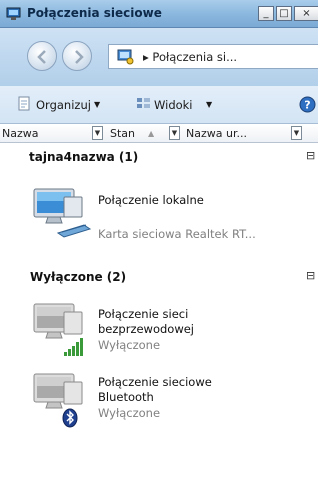  Describe the element at coordinates (151, 200) in the screenshot. I see `item-name: Połączenie lokalne` at that location.